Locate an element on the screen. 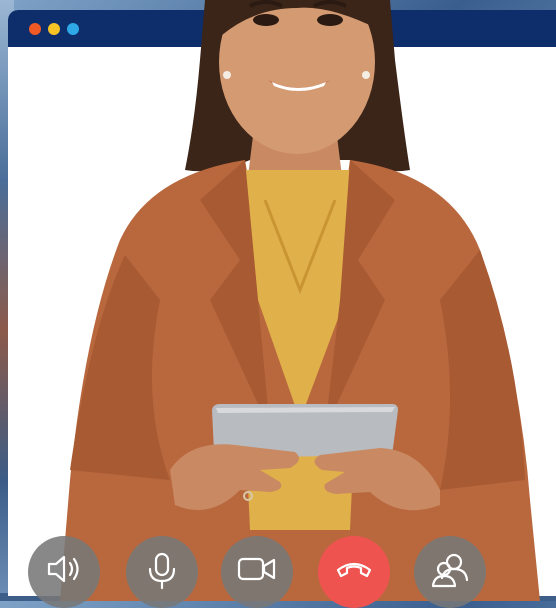  video-camera-icon is located at coordinates (256, 569).